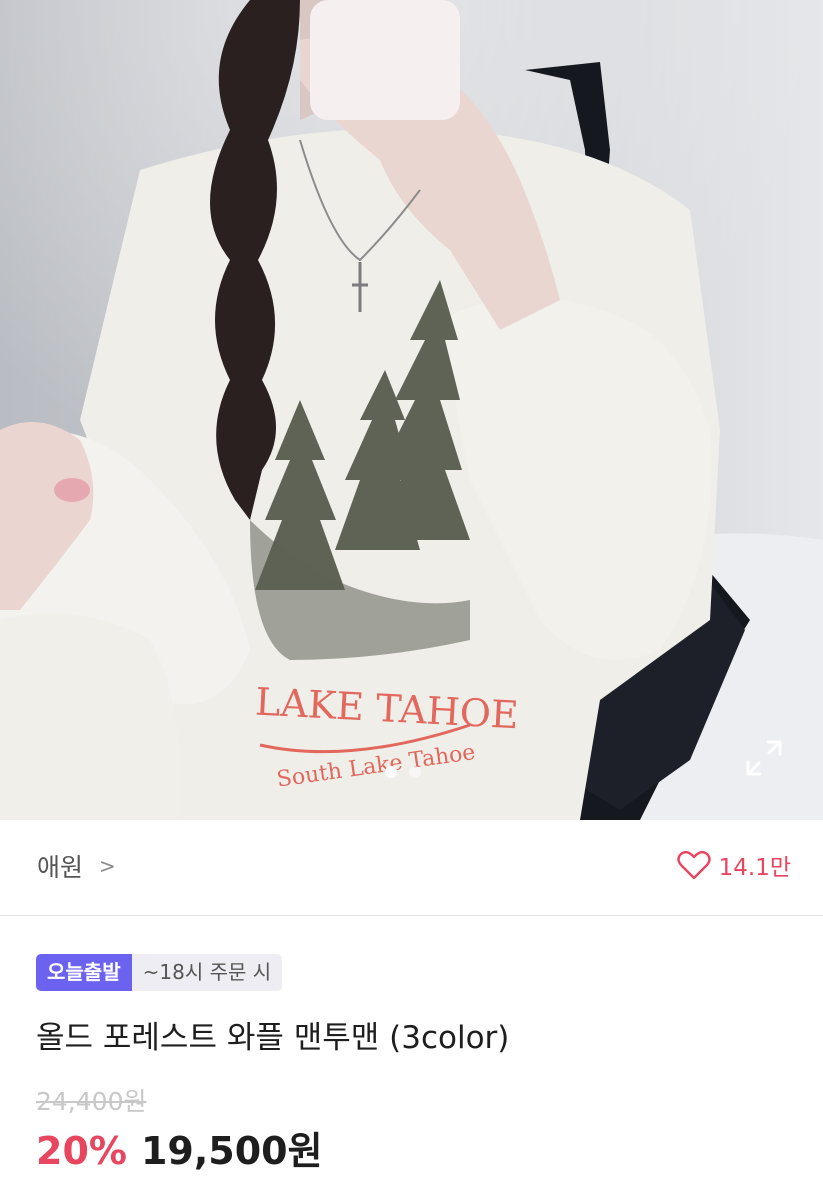 This screenshot has height=1200, width=823. I want to click on expand-icon, so click(764, 758).